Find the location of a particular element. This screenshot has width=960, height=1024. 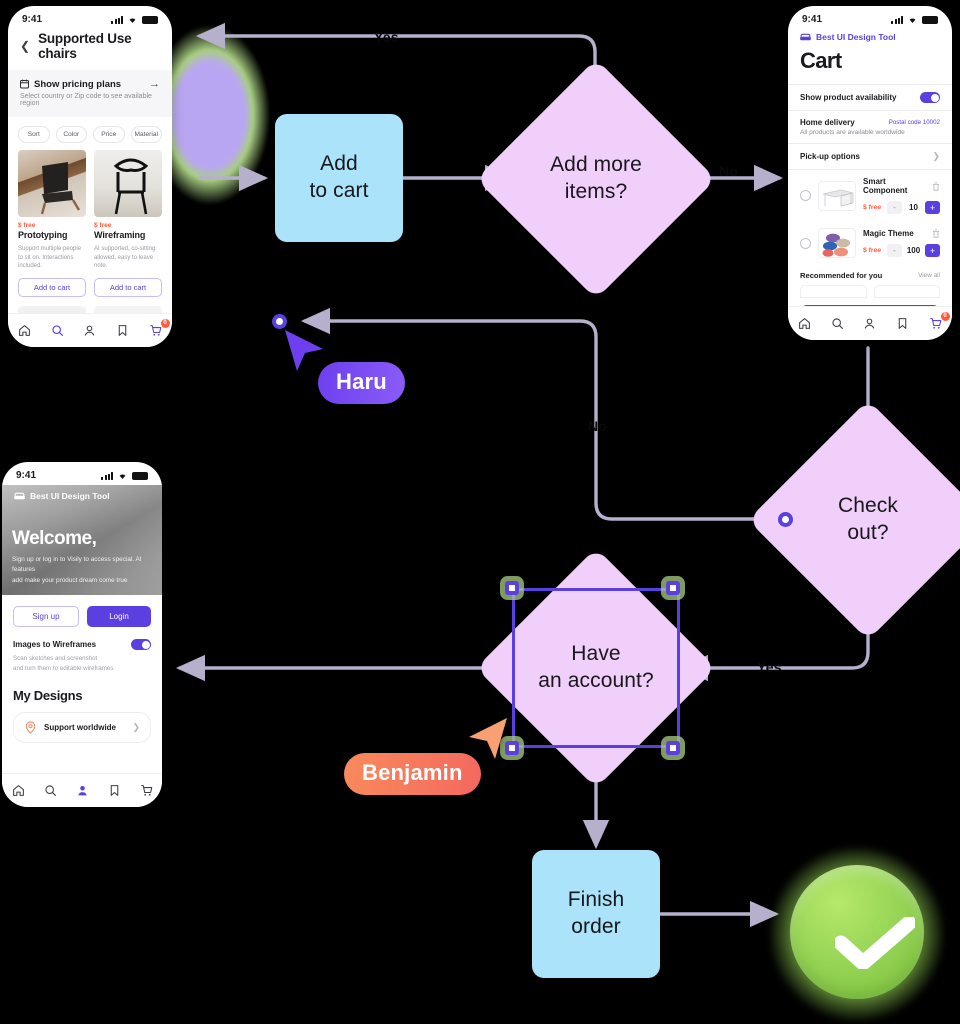

connector-anchor-check-out is located at coordinates (785, 519).